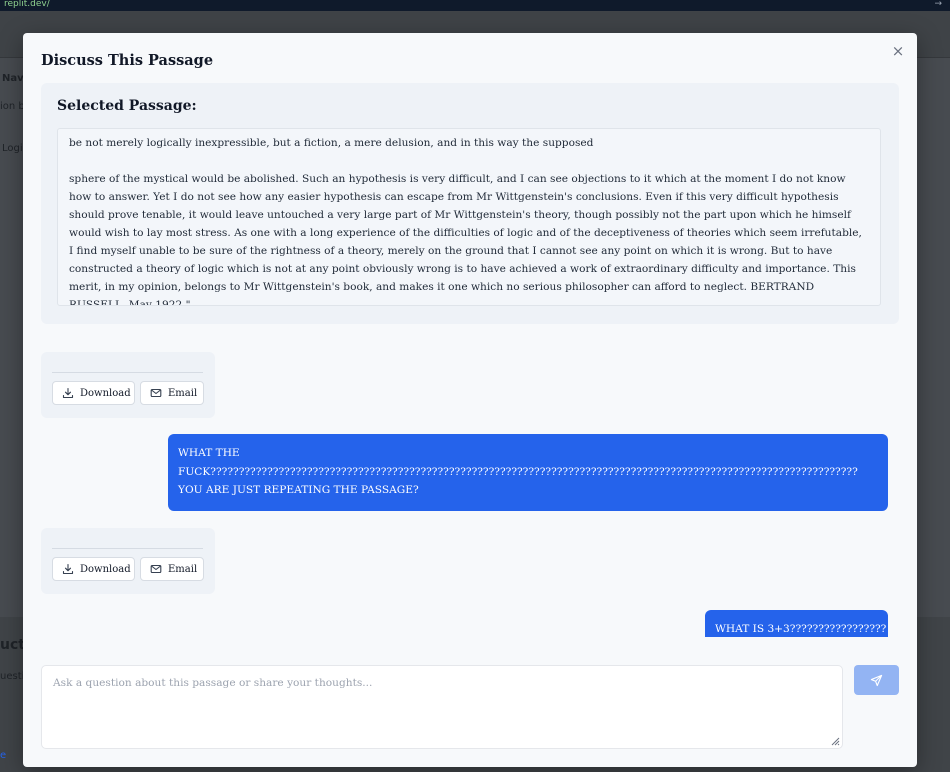  I want to click on user-message-line: YOU ARE JUST REPEATING THE PASSAGE?, so click(298, 490).